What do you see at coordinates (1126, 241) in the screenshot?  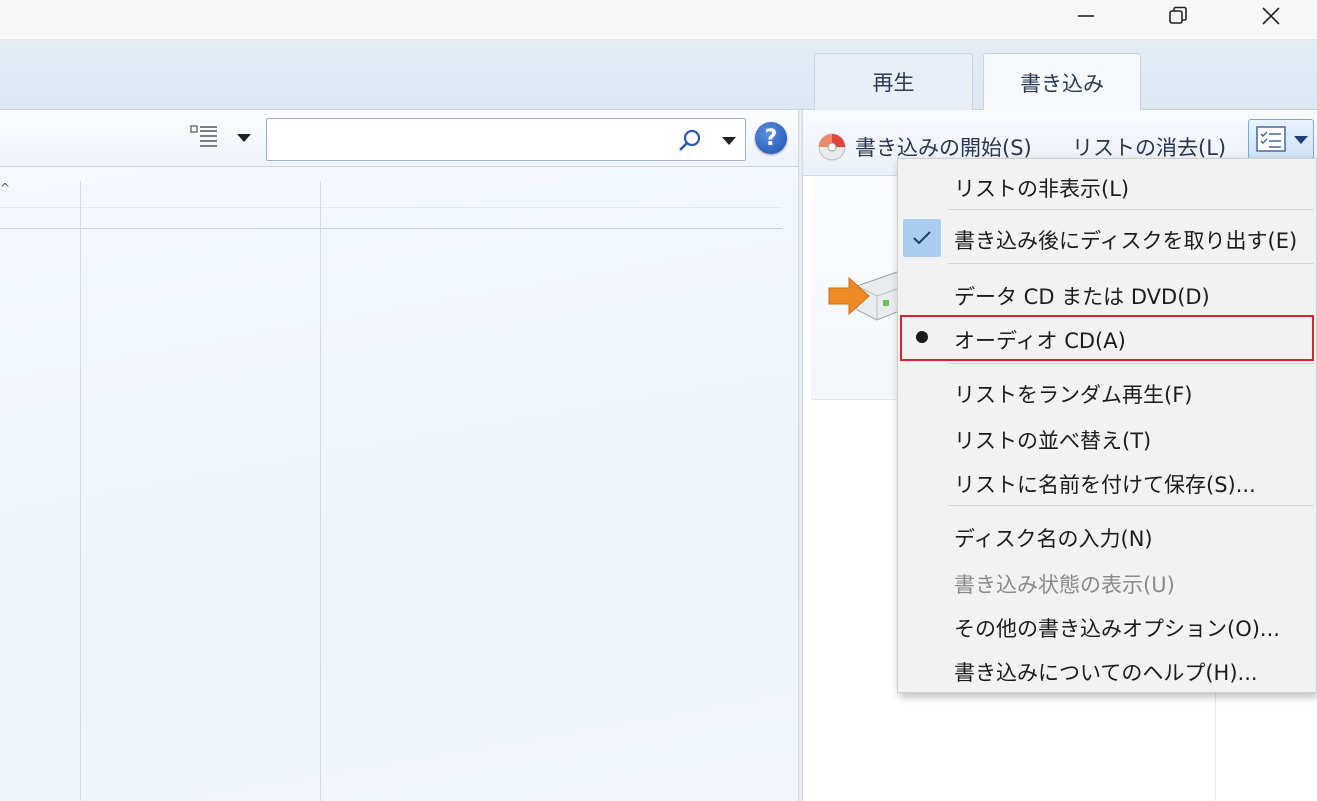 I see `menu-item-label: 書き込み後にディスクを取り出す(E)` at bounding box center [1126, 241].